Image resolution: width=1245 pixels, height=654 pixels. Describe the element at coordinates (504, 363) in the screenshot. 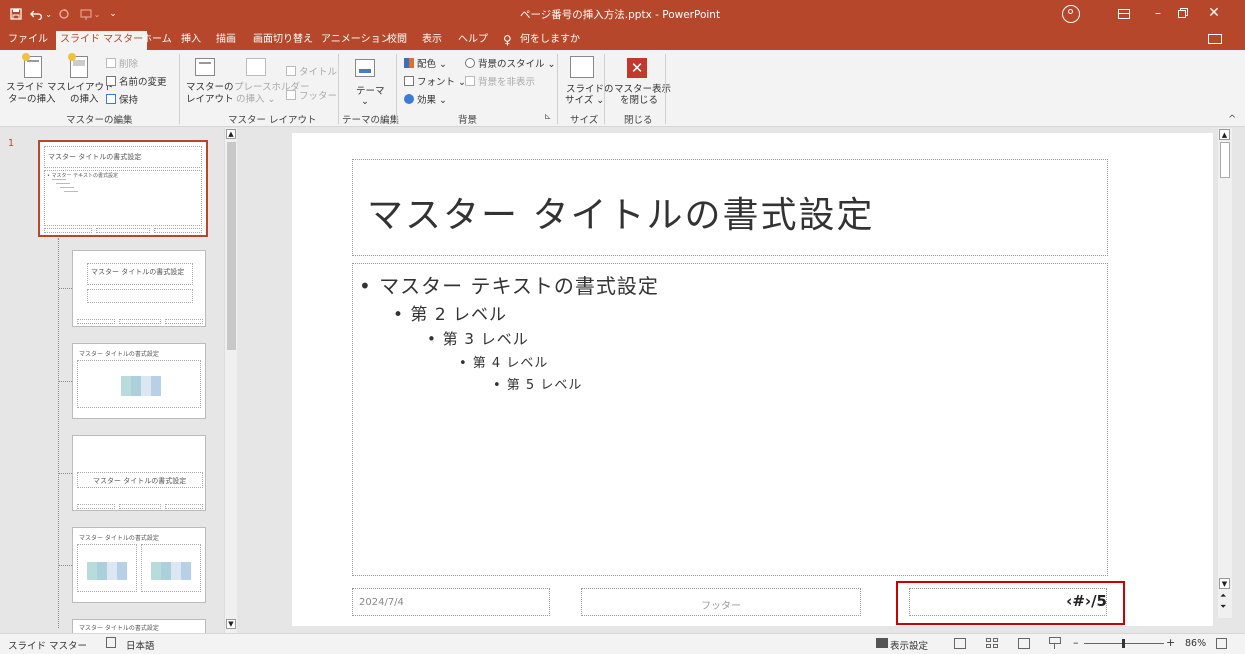

I see `level-4-text: • 第 4 レベル` at that location.